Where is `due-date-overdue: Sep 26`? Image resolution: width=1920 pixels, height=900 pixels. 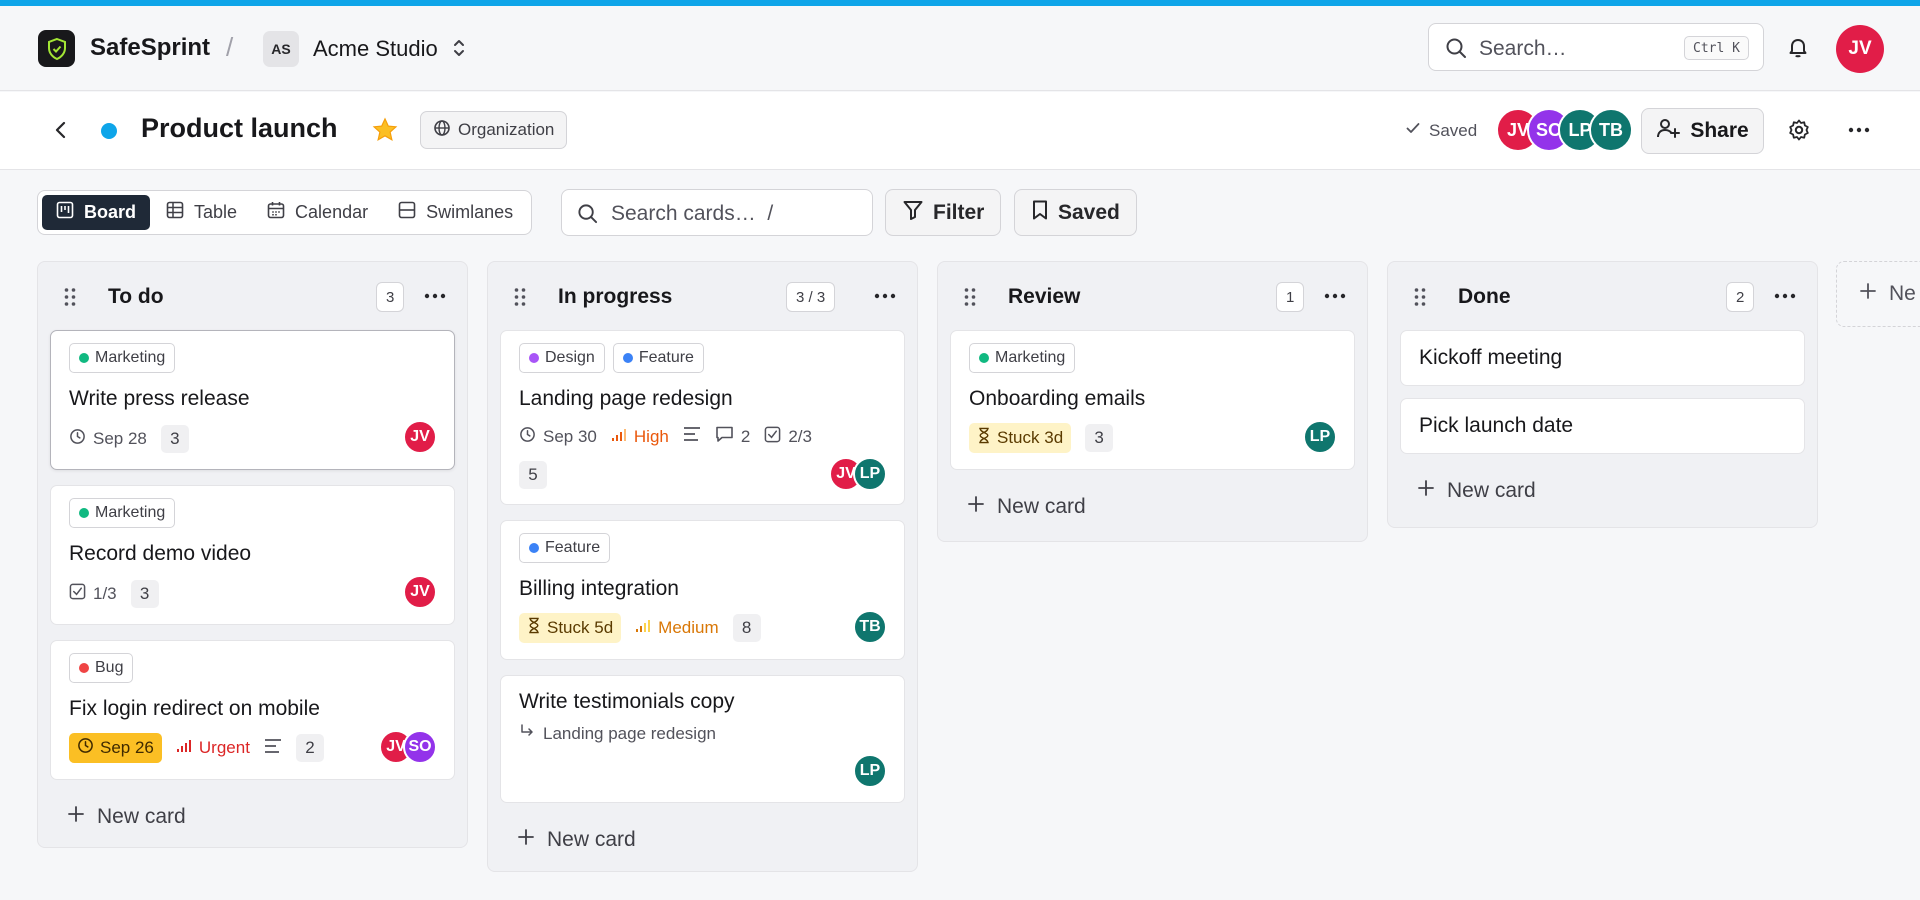 due-date-overdue: Sep 26 is located at coordinates (115, 748).